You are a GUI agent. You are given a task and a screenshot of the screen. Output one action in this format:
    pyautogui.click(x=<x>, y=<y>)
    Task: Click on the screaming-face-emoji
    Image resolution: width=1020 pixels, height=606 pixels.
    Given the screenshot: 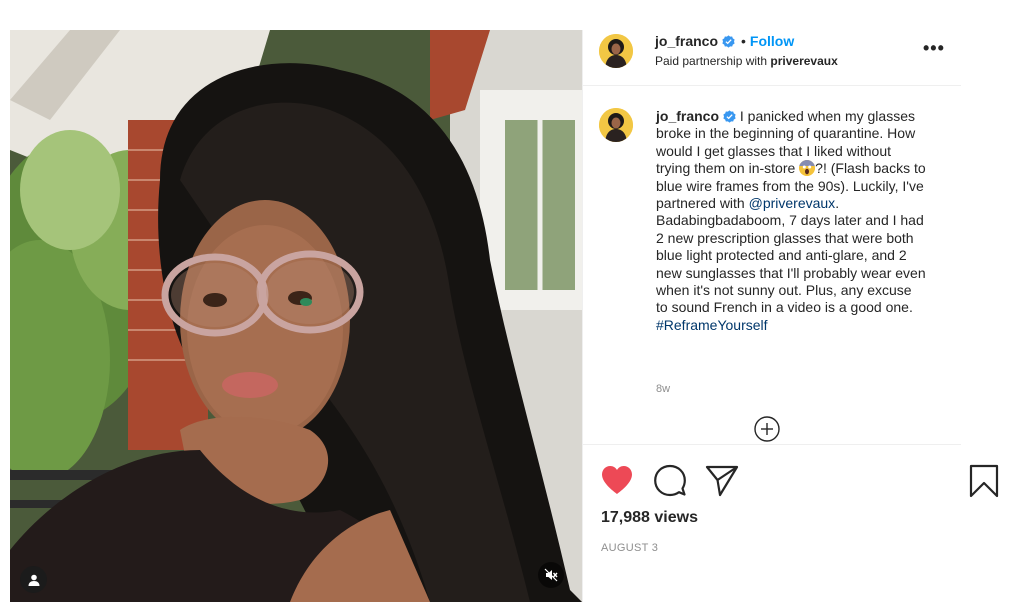 What is the action you would take?
    pyautogui.click(x=807, y=168)
    